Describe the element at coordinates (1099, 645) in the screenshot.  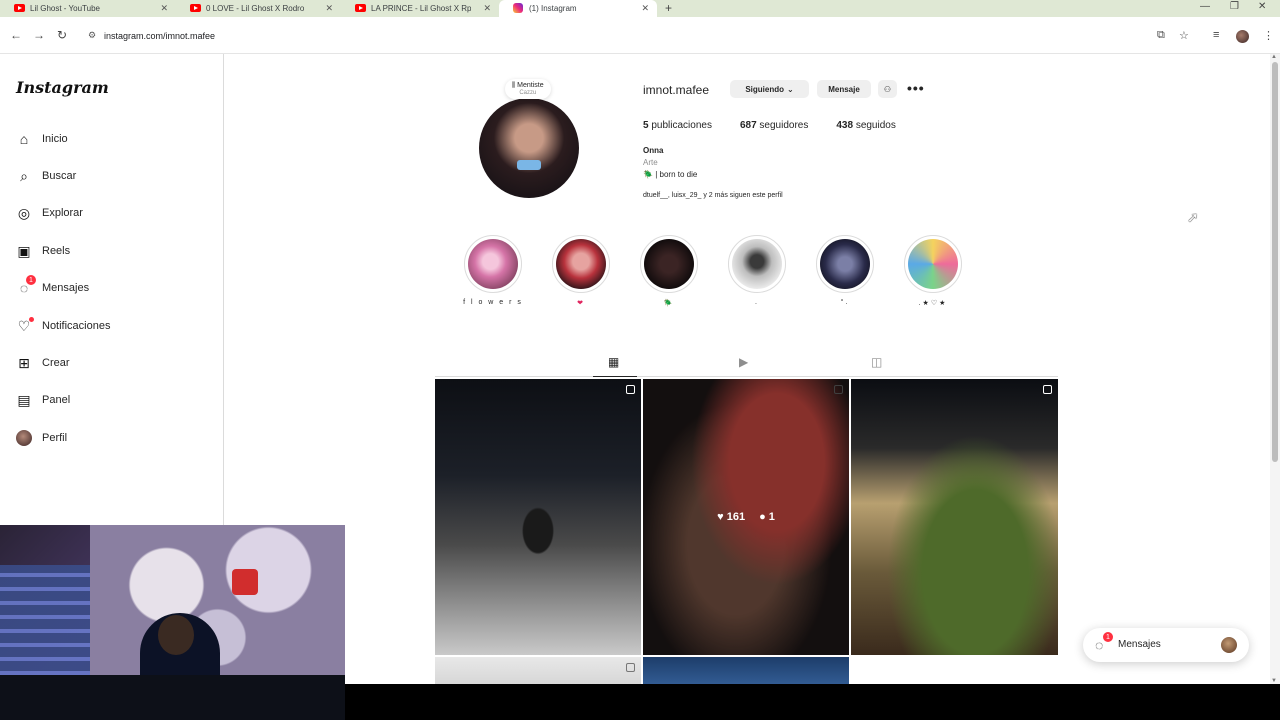
I see `messenger-icon: ◌` at that location.